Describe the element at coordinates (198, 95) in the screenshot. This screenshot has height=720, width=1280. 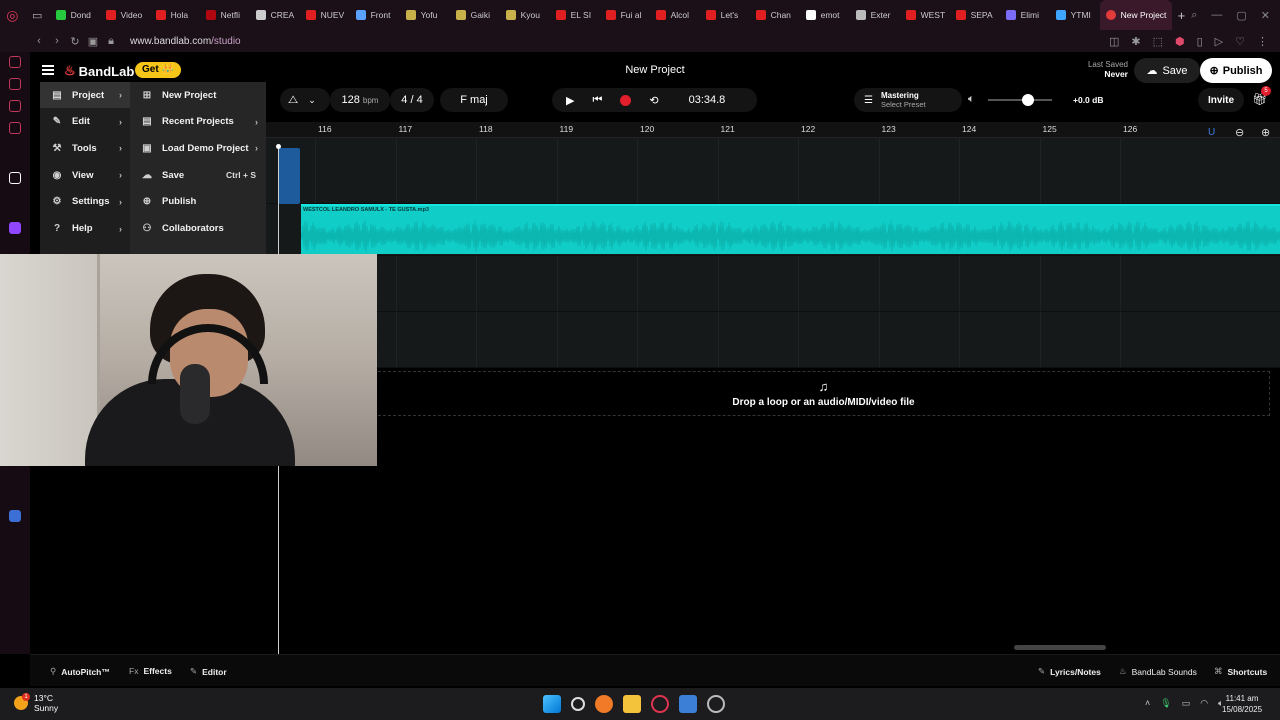
I see `submenu-item-new-project: ⊞ New Project` at that location.